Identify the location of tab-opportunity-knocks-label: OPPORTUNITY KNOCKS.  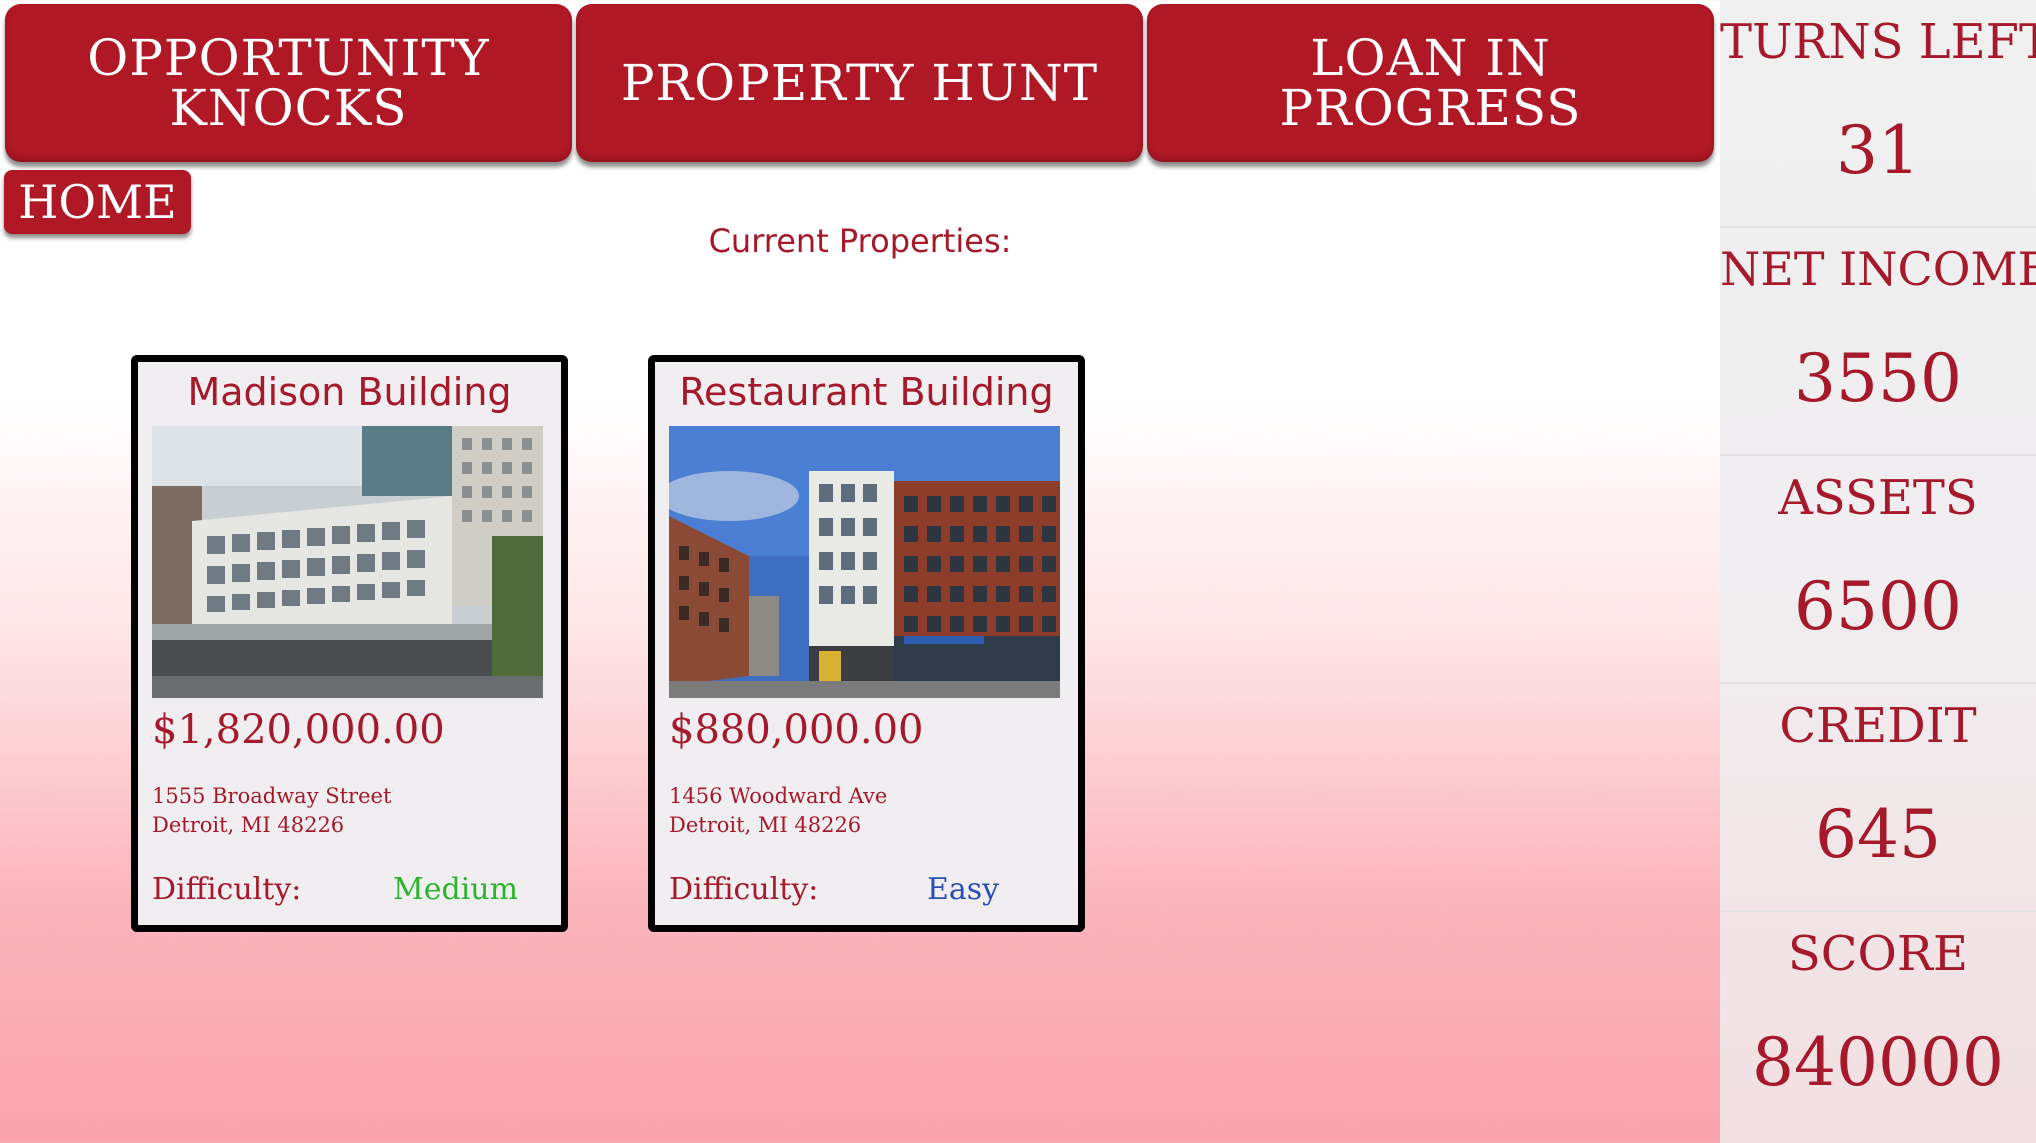
(288, 83).